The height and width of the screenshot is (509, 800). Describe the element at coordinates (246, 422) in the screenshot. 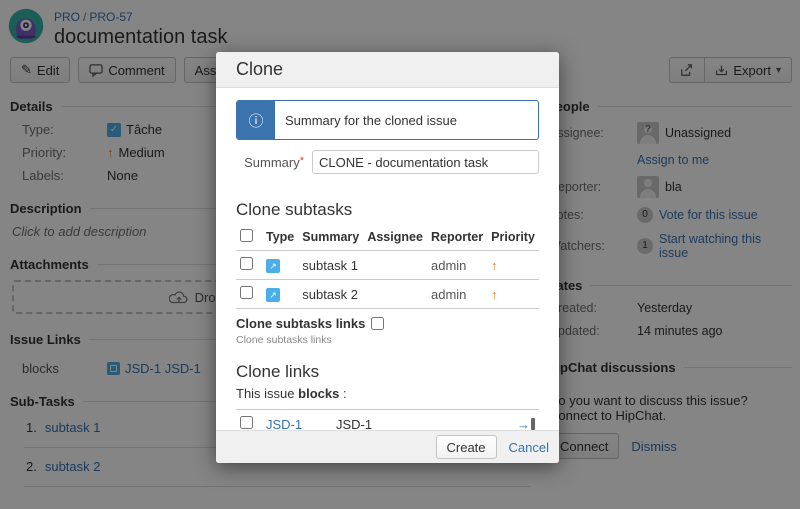

I see `clone-link-checkbox` at that location.